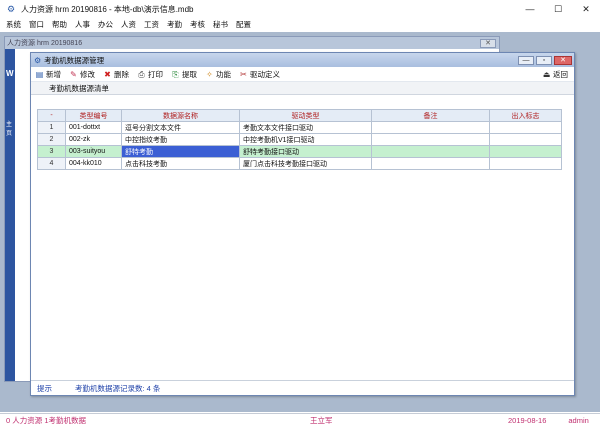 Image resolution: width=600 pixels, height=433 pixels. I want to click on outer-left-label: 主页, so click(9, 129).